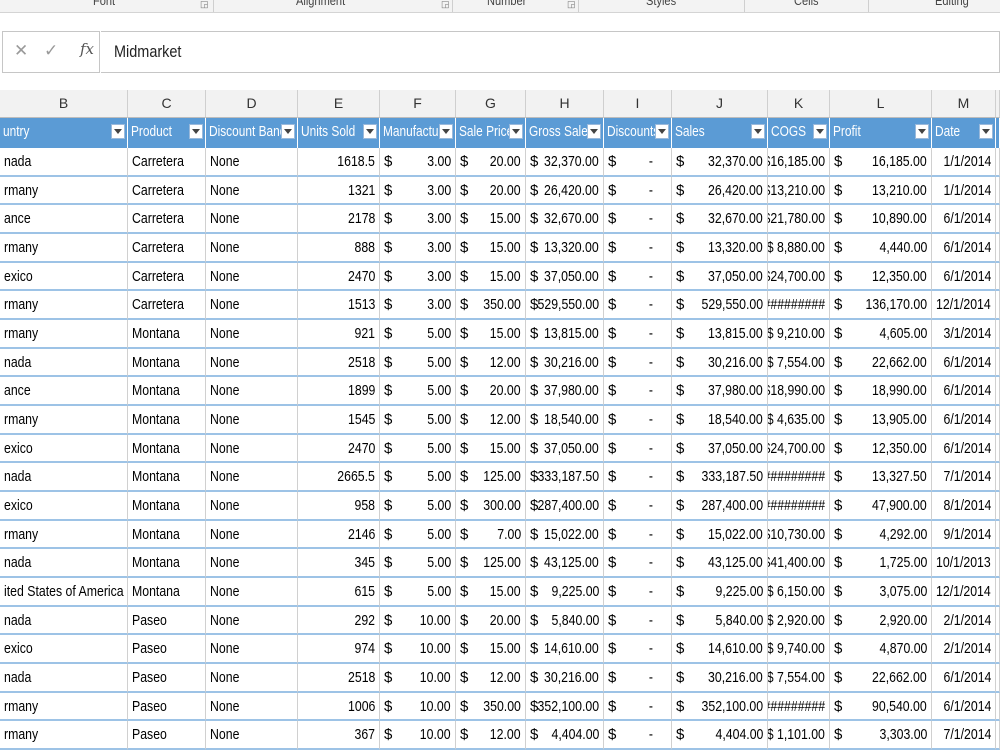  Describe the element at coordinates (799, 735) in the screenshot. I see `cell-cogs: $ 1,101.00` at that location.